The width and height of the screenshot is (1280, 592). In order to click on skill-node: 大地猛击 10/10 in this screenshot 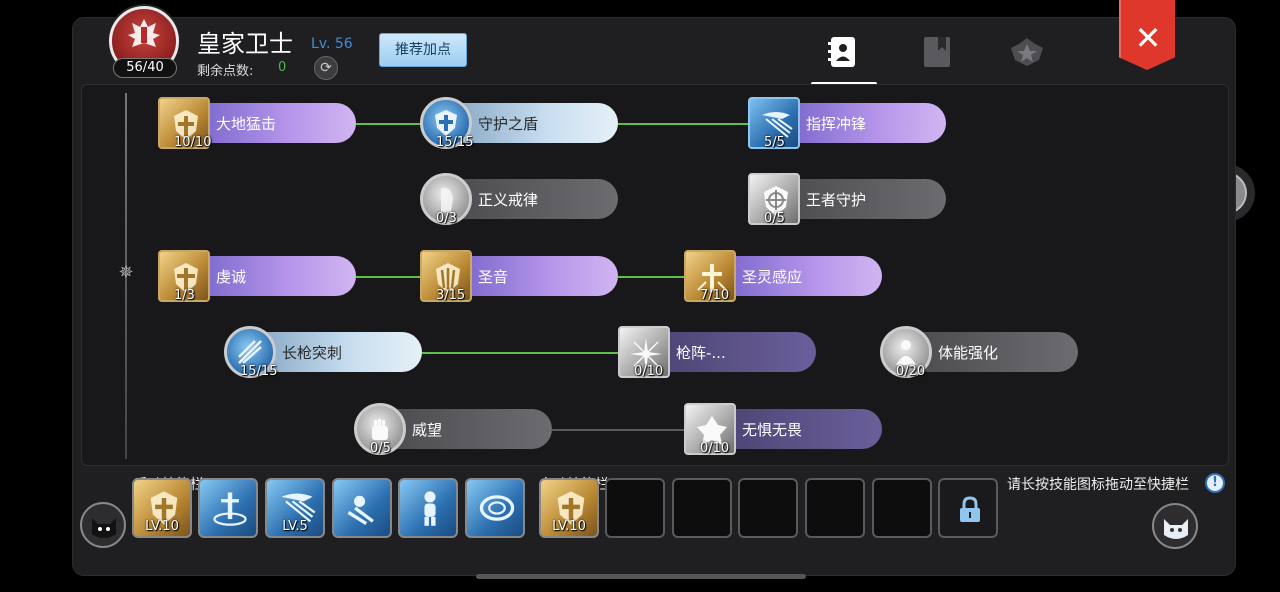, I will do `click(257, 123)`.